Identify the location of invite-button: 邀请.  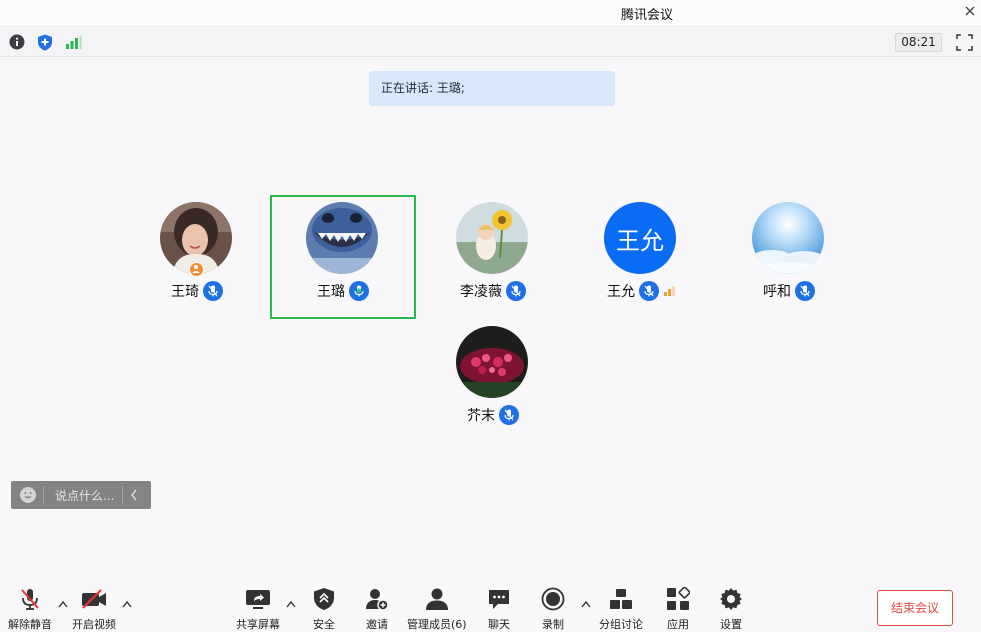
(377, 609).